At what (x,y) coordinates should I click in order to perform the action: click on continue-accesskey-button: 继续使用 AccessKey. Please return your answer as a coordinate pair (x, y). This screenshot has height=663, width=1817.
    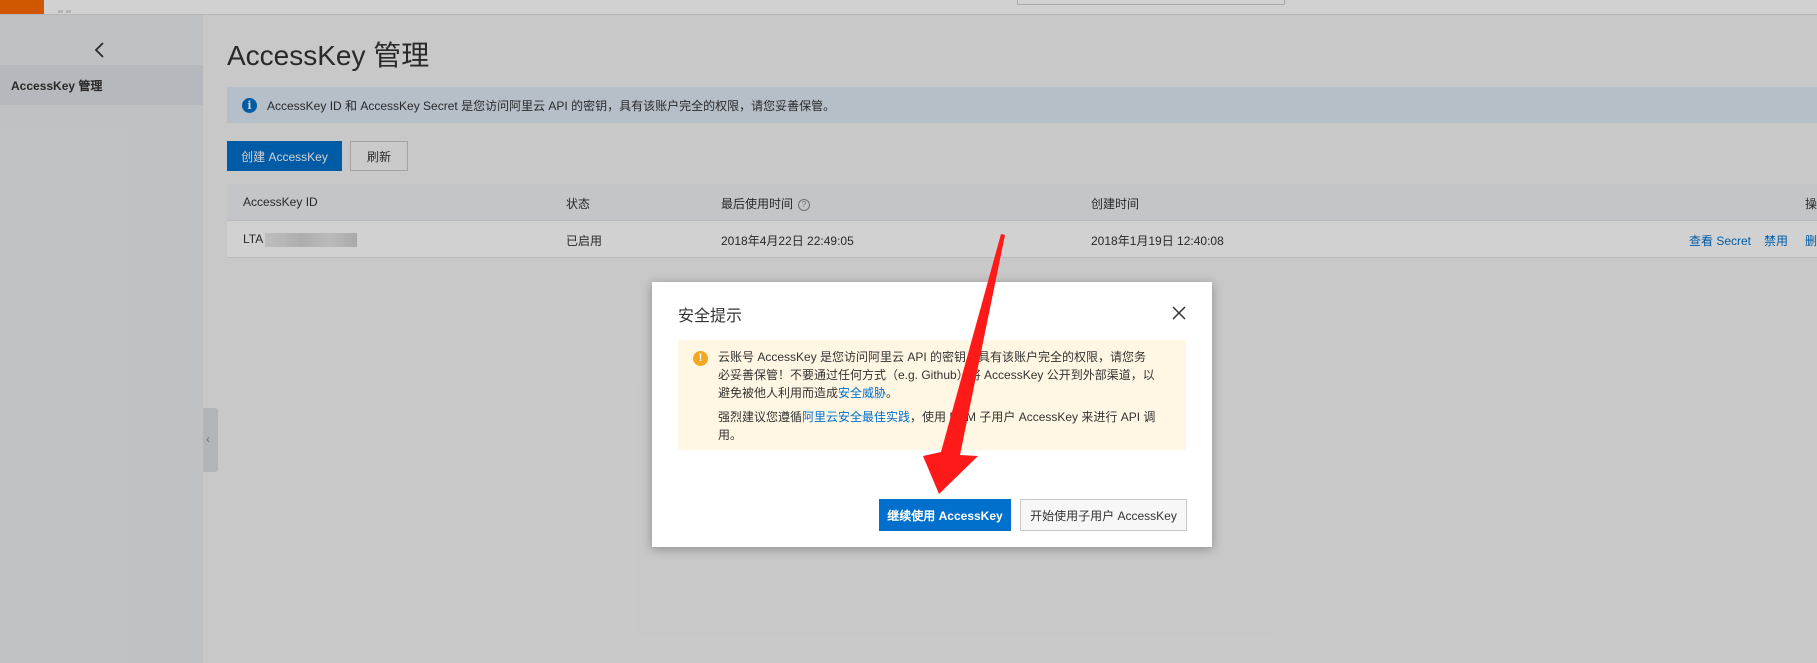
    Looking at the image, I should click on (945, 515).